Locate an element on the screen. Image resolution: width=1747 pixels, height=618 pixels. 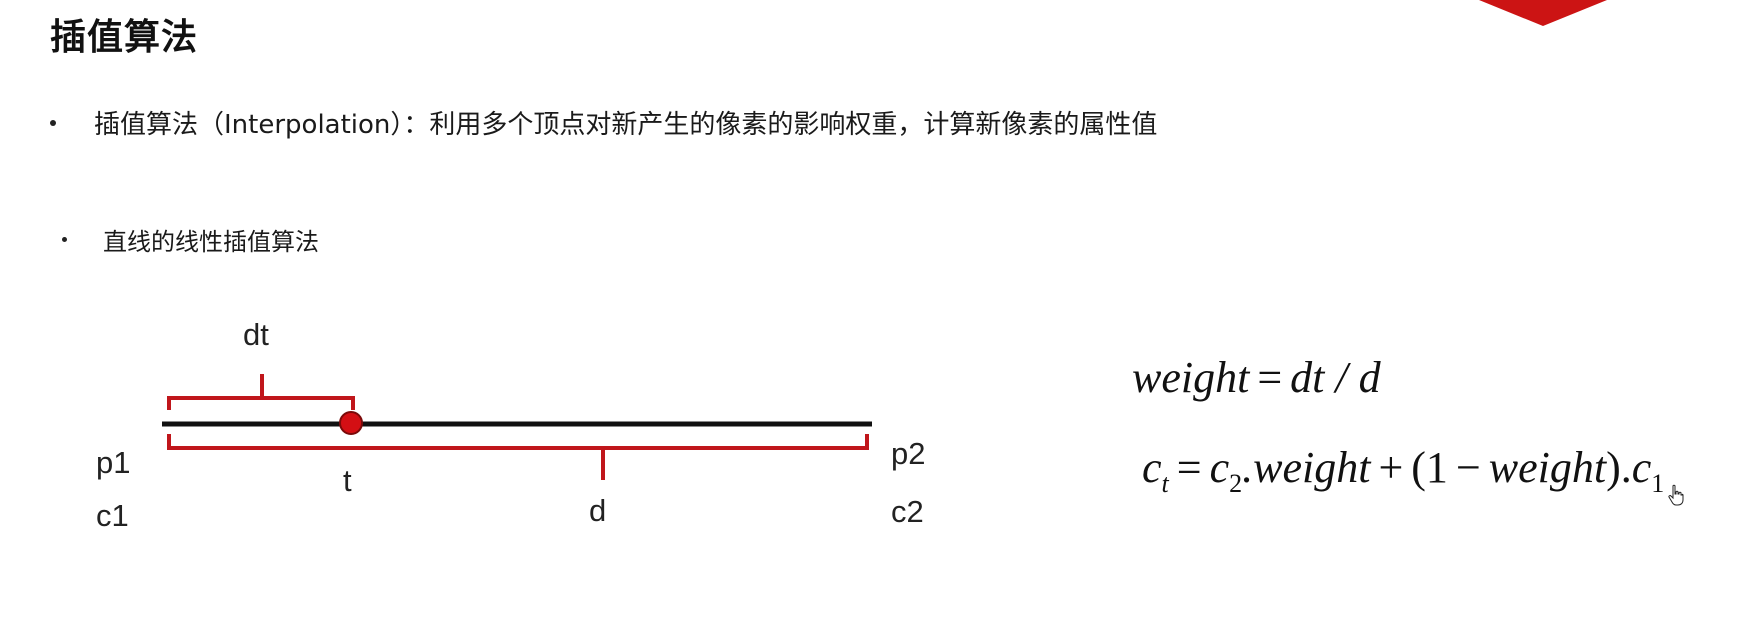
weight-term-1: .weight is located at coordinates (1306, 467).